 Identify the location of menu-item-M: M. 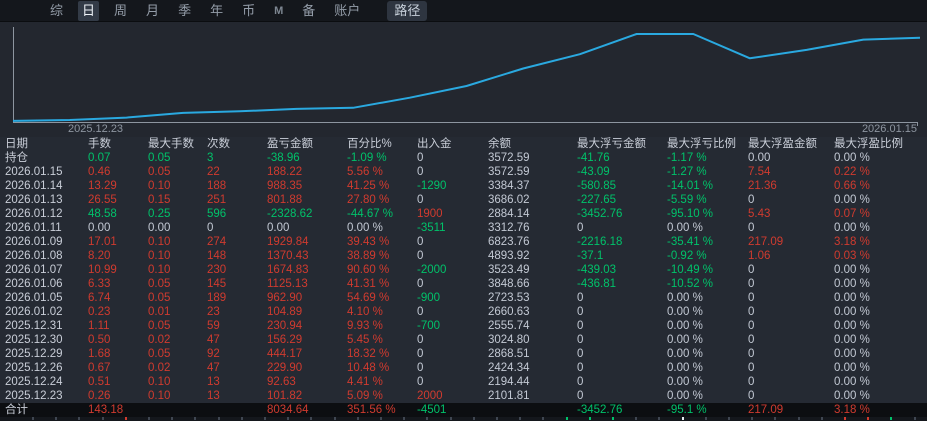
(278, 11).